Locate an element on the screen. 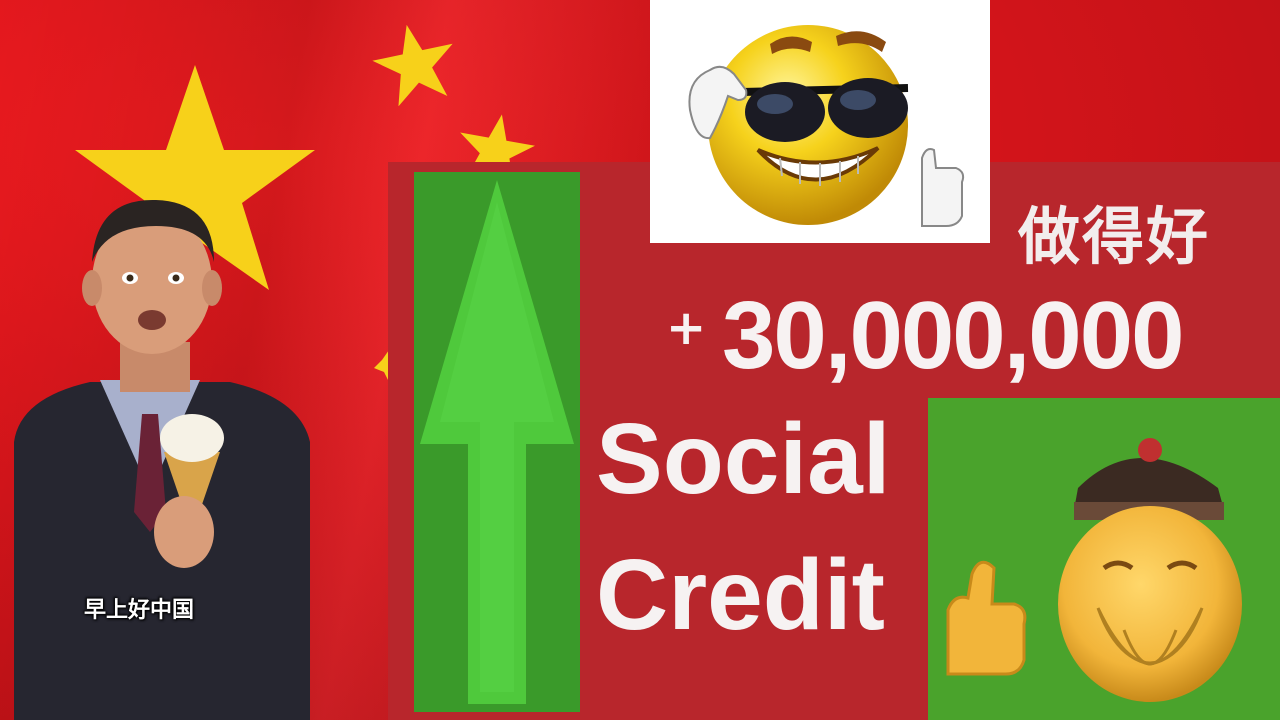  up-arrow-icon is located at coordinates (497, 442).